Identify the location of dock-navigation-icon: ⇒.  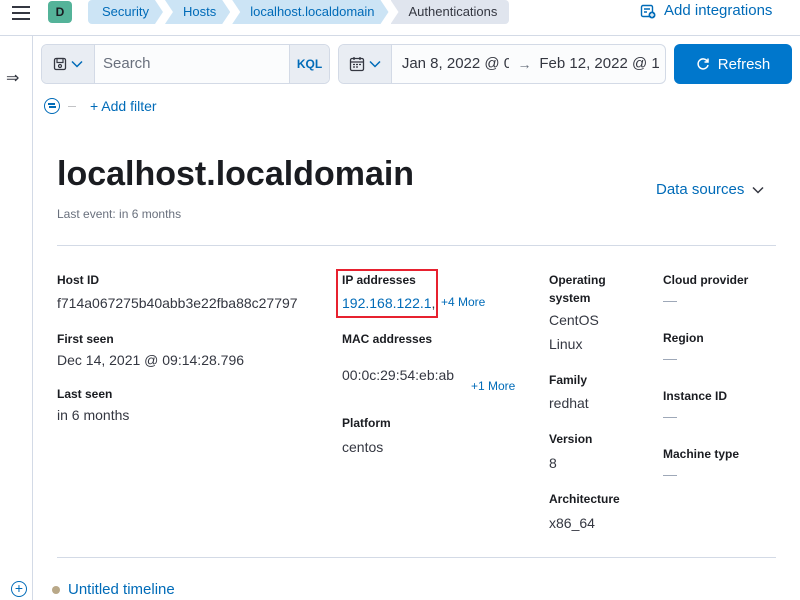
(12, 78).